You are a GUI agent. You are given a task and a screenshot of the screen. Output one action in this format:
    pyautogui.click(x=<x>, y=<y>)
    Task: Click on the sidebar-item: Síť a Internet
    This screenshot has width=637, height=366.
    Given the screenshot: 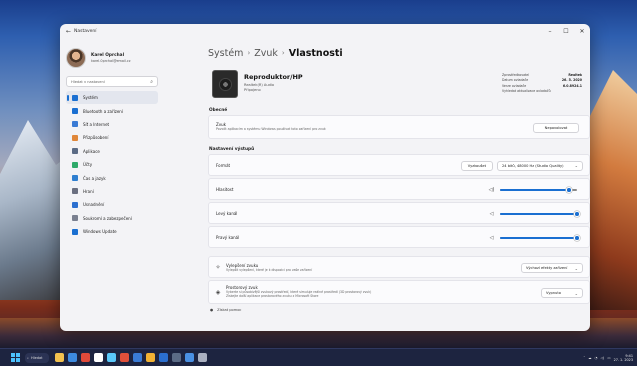 What is the action you would take?
    pyautogui.click(x=112, y=124)
    